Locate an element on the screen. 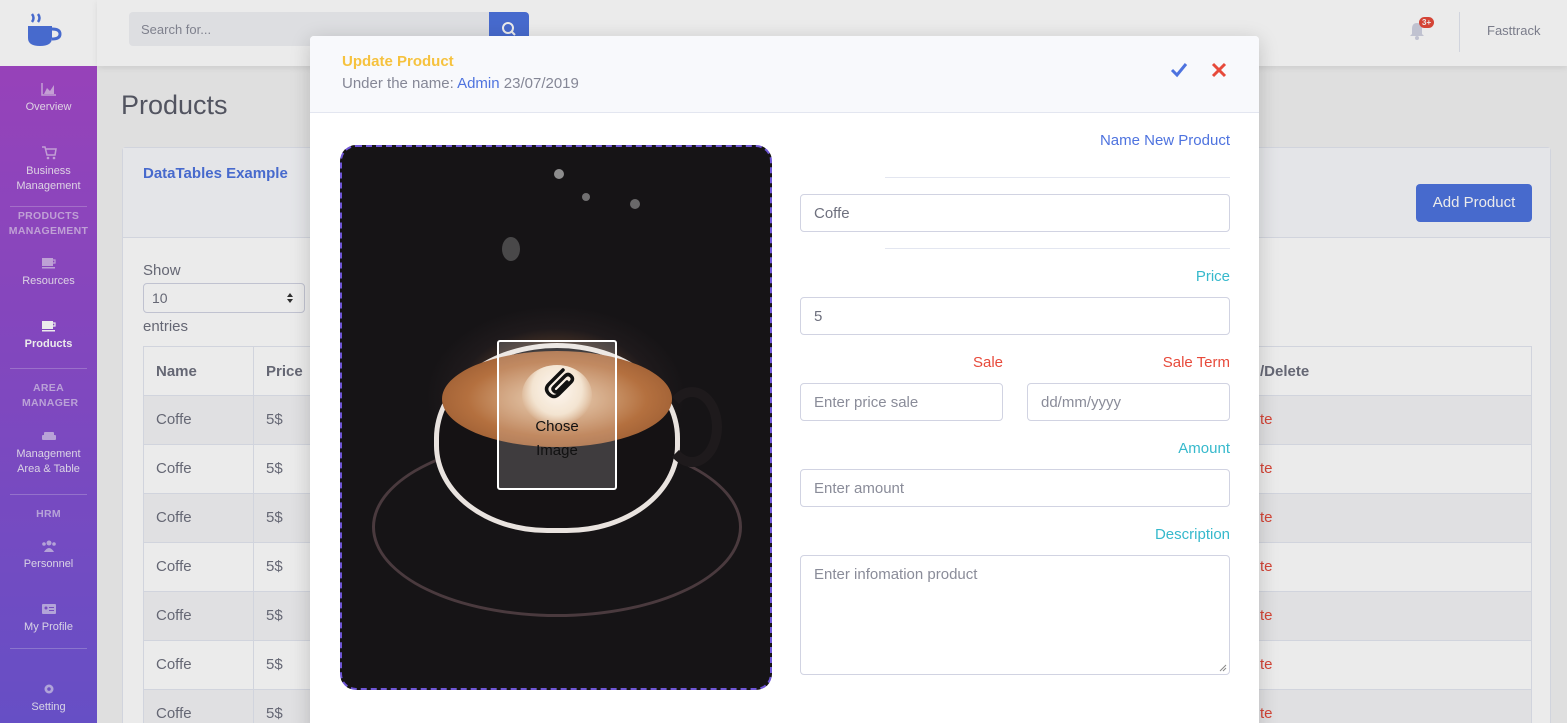 This screenshot has width=1567, height=723. product-name-input: Coffe is located at coordinates (1015, 213).